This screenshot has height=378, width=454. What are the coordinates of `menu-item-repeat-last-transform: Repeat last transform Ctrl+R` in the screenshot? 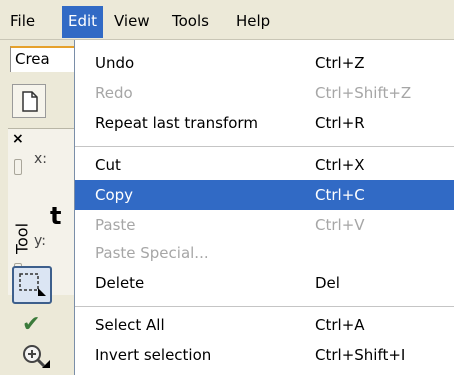 It's located at (264, 123).